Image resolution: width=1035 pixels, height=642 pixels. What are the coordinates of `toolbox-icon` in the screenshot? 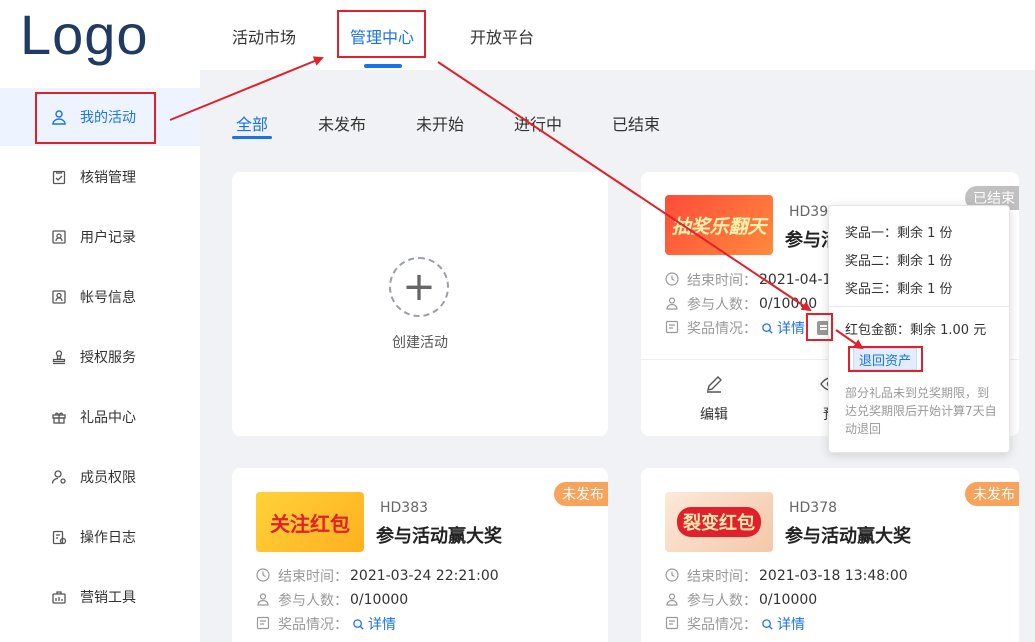 It's located at (59, 597).